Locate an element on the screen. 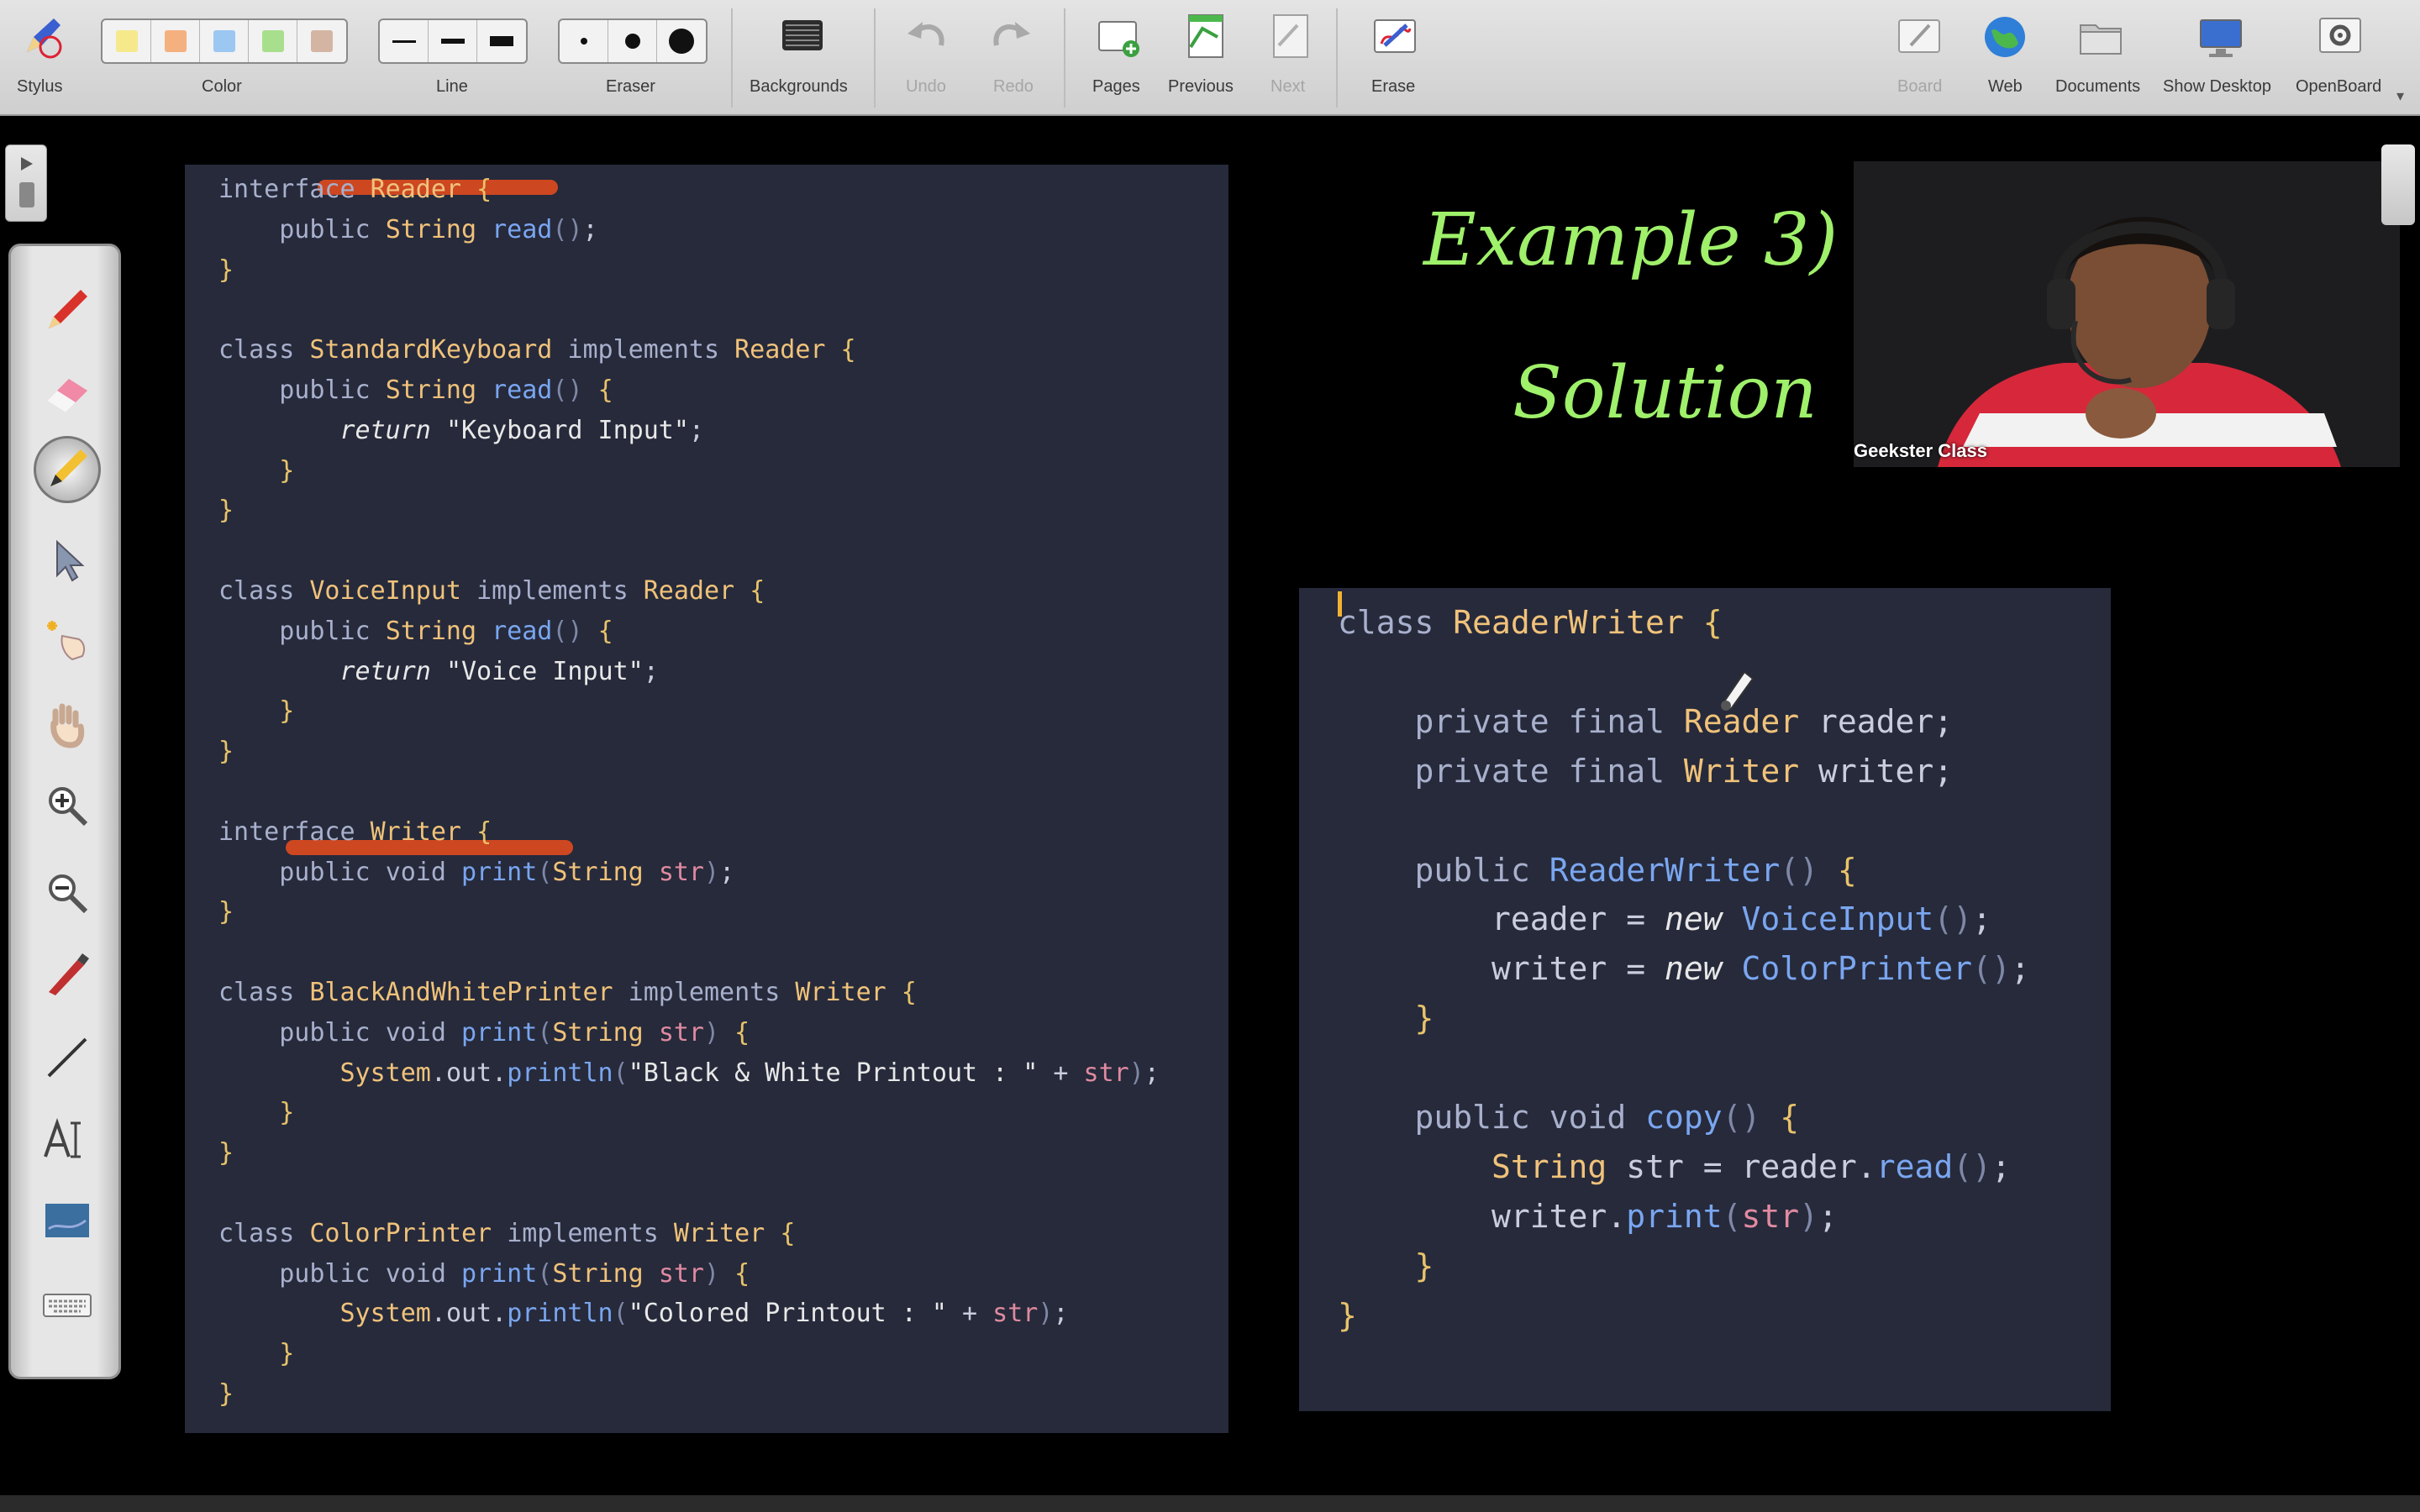  marker-icon is located at coordinates (68, 467).